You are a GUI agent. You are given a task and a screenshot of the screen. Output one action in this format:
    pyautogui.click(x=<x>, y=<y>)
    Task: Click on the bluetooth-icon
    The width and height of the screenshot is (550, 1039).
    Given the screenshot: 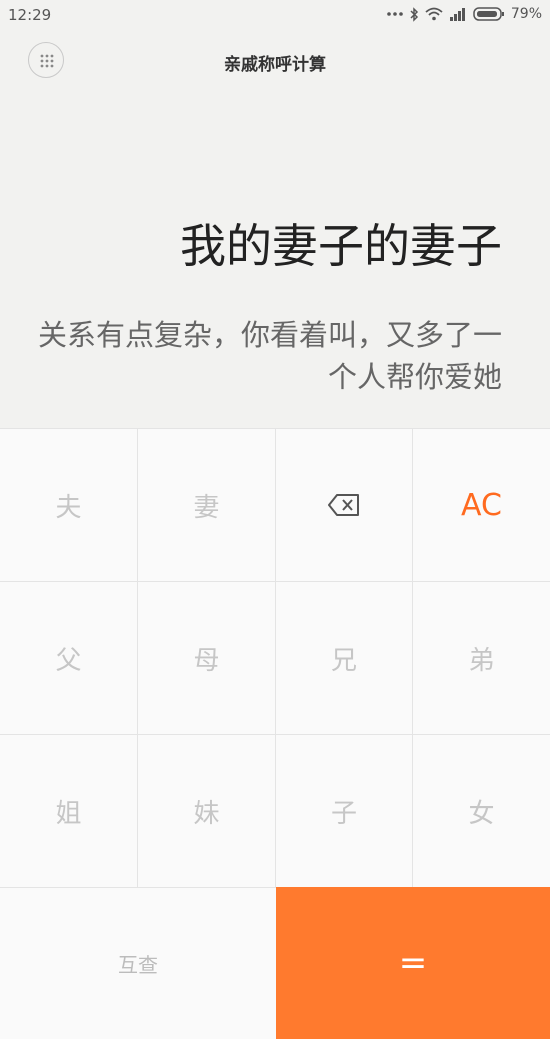 What is the action you would take?
    pyautogui.click(x=414, y=14)
    